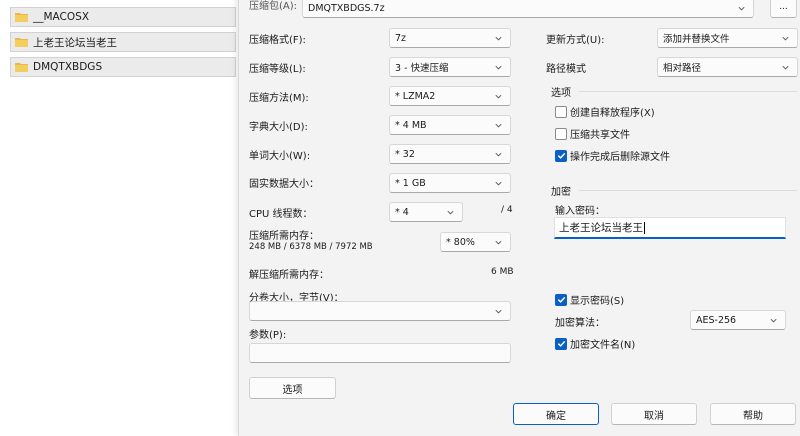 The height and width of the screenshot is (436, 800). What do you see at coordinates (670, 228) in the screenshot?
I see `password-input: 上老王论坛当老王` at bounding box center [670, 228].